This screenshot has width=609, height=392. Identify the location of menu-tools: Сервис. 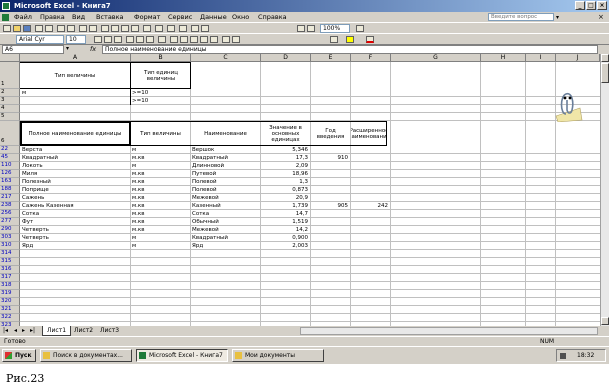
(180, 17).